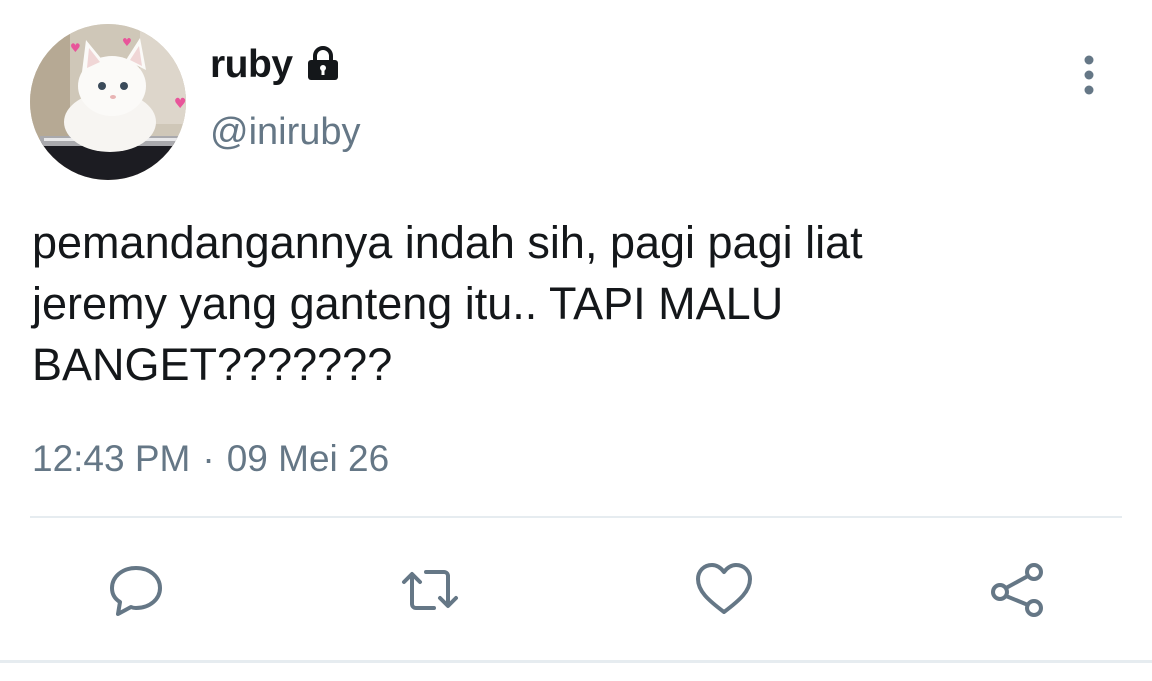 This screenshot has height=681, width=1152. I want to click on lock-icon, so click(323, 64).